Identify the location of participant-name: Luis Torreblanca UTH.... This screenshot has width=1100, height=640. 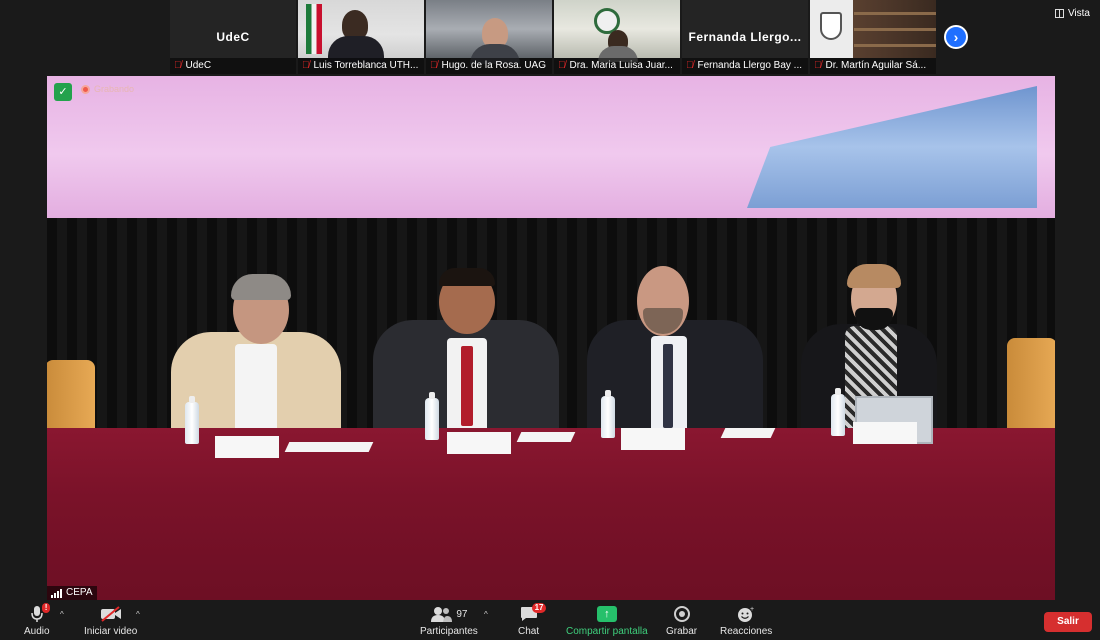
(366, 65).